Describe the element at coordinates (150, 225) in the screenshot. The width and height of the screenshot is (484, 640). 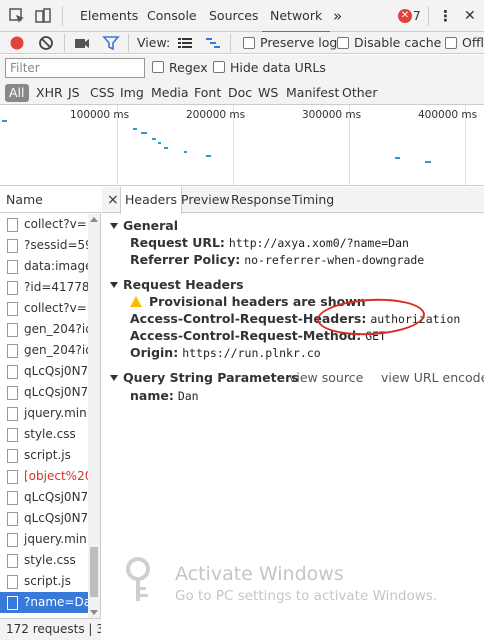
I see `general-section-title: General` at that location.